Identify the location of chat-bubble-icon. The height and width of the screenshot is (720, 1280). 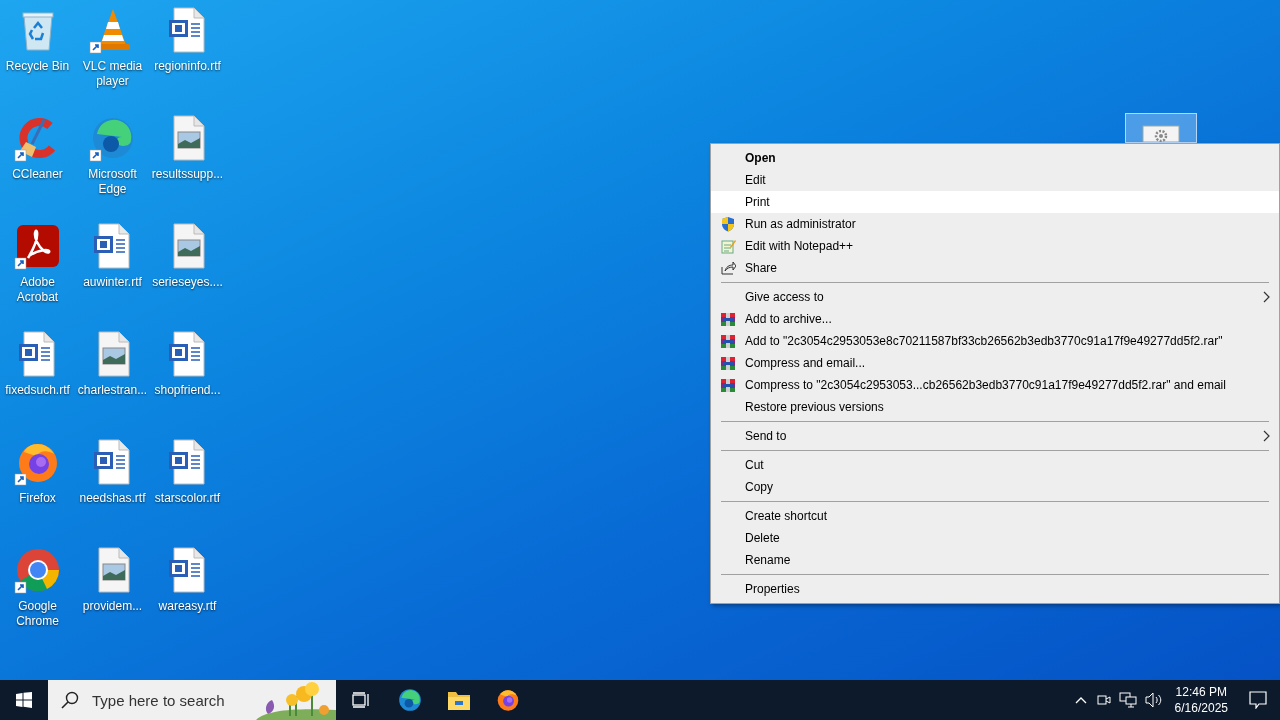
(1258, 700).